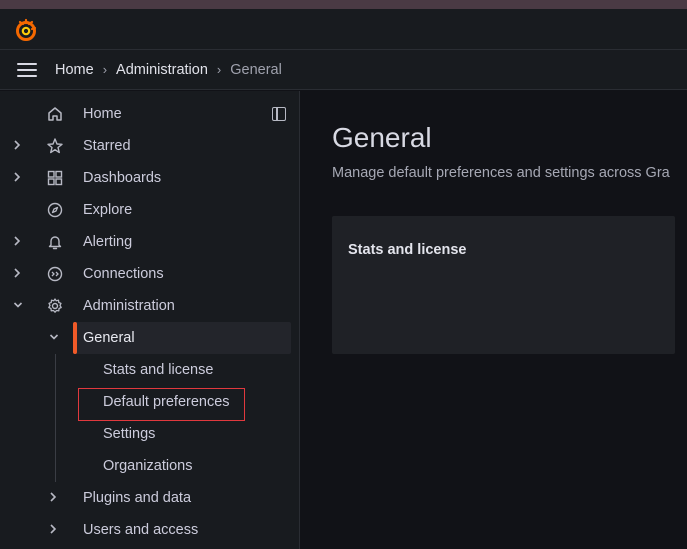 The width and height of the screenshot is (687, 549). What do you see at coordinates (343, 4) in the screenshot?
I see `window-title-strip` at bounding box center [343, 4].